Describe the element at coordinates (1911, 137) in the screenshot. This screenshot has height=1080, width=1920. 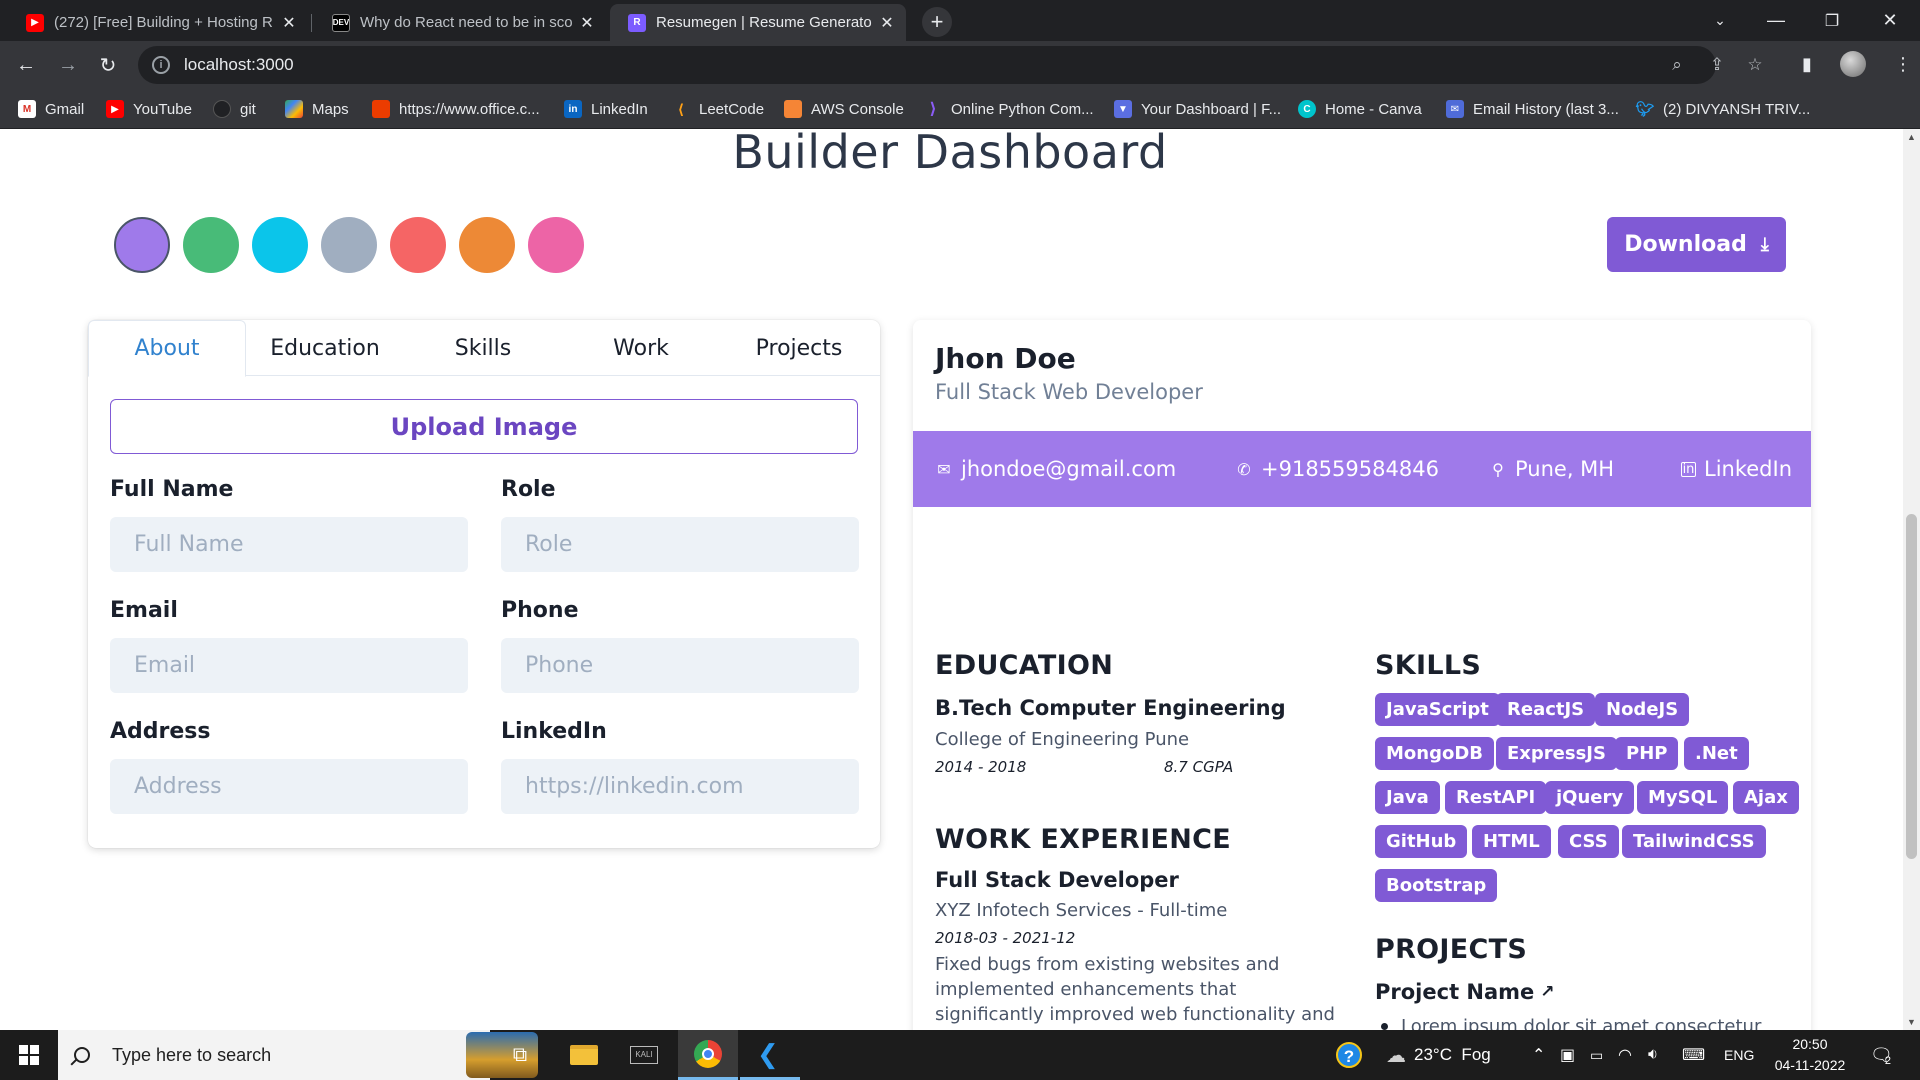
I see `scroll-up-icon: ▲` at that location.